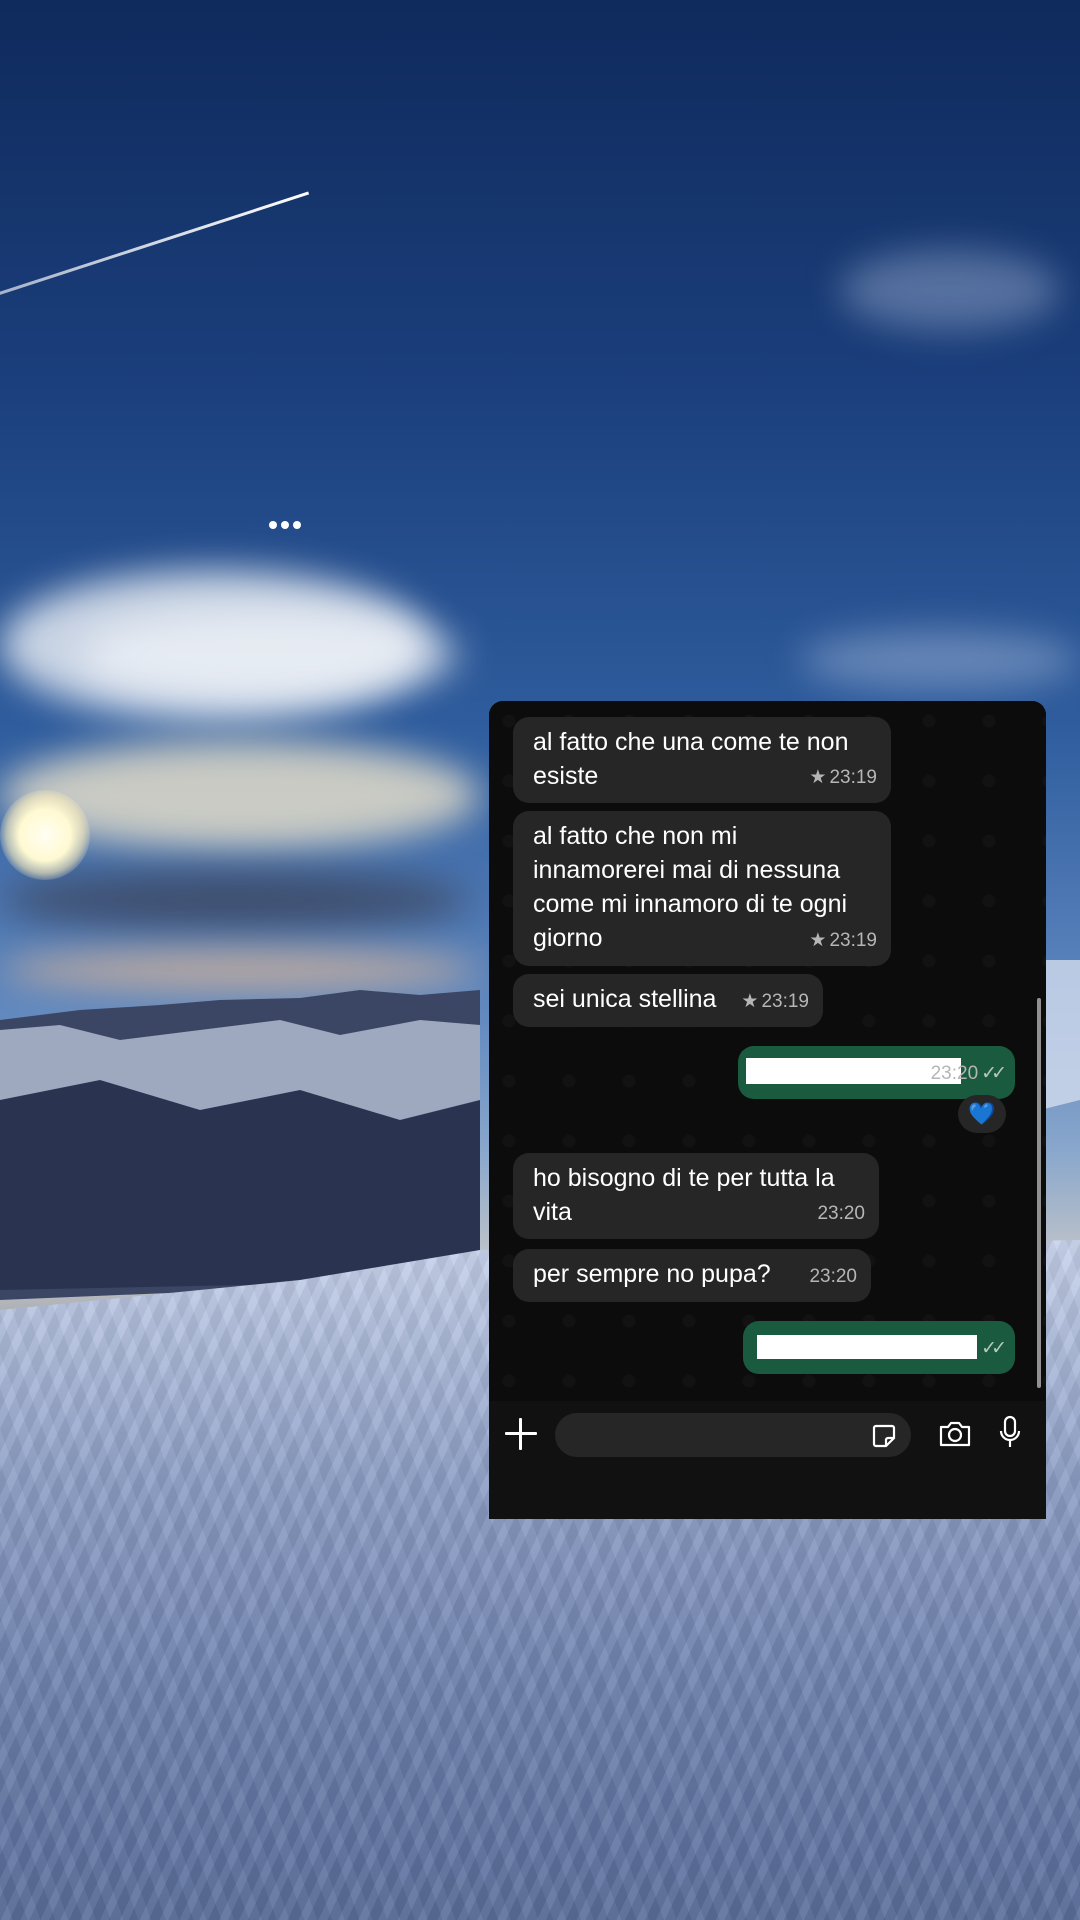  Describe the element at coordinates (1010, 1433) in the screenshot. I see `microphone-icon` at that location.